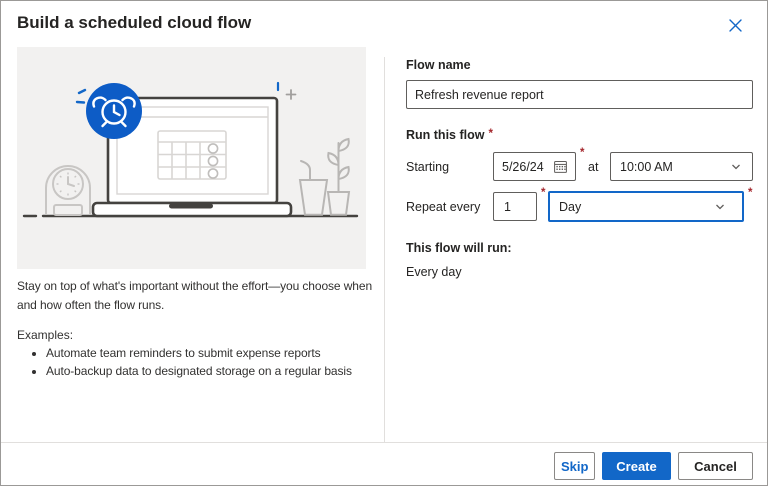 Image resolution: width=768 pixels, height=486 pixels. What do you see at coordinates (515, 206) in the screenshot?
I see `interval-input` at bounding box center [515, 206].